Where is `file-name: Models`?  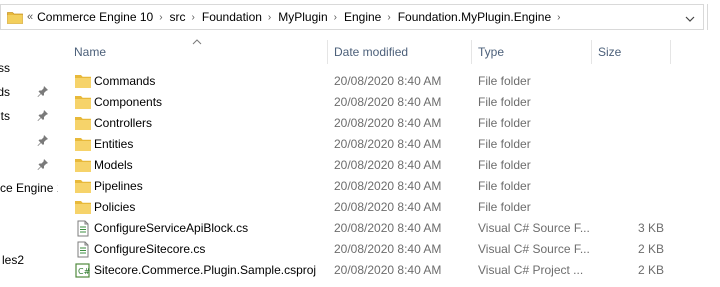
file-name: Models is located at coordinates (113, 165).